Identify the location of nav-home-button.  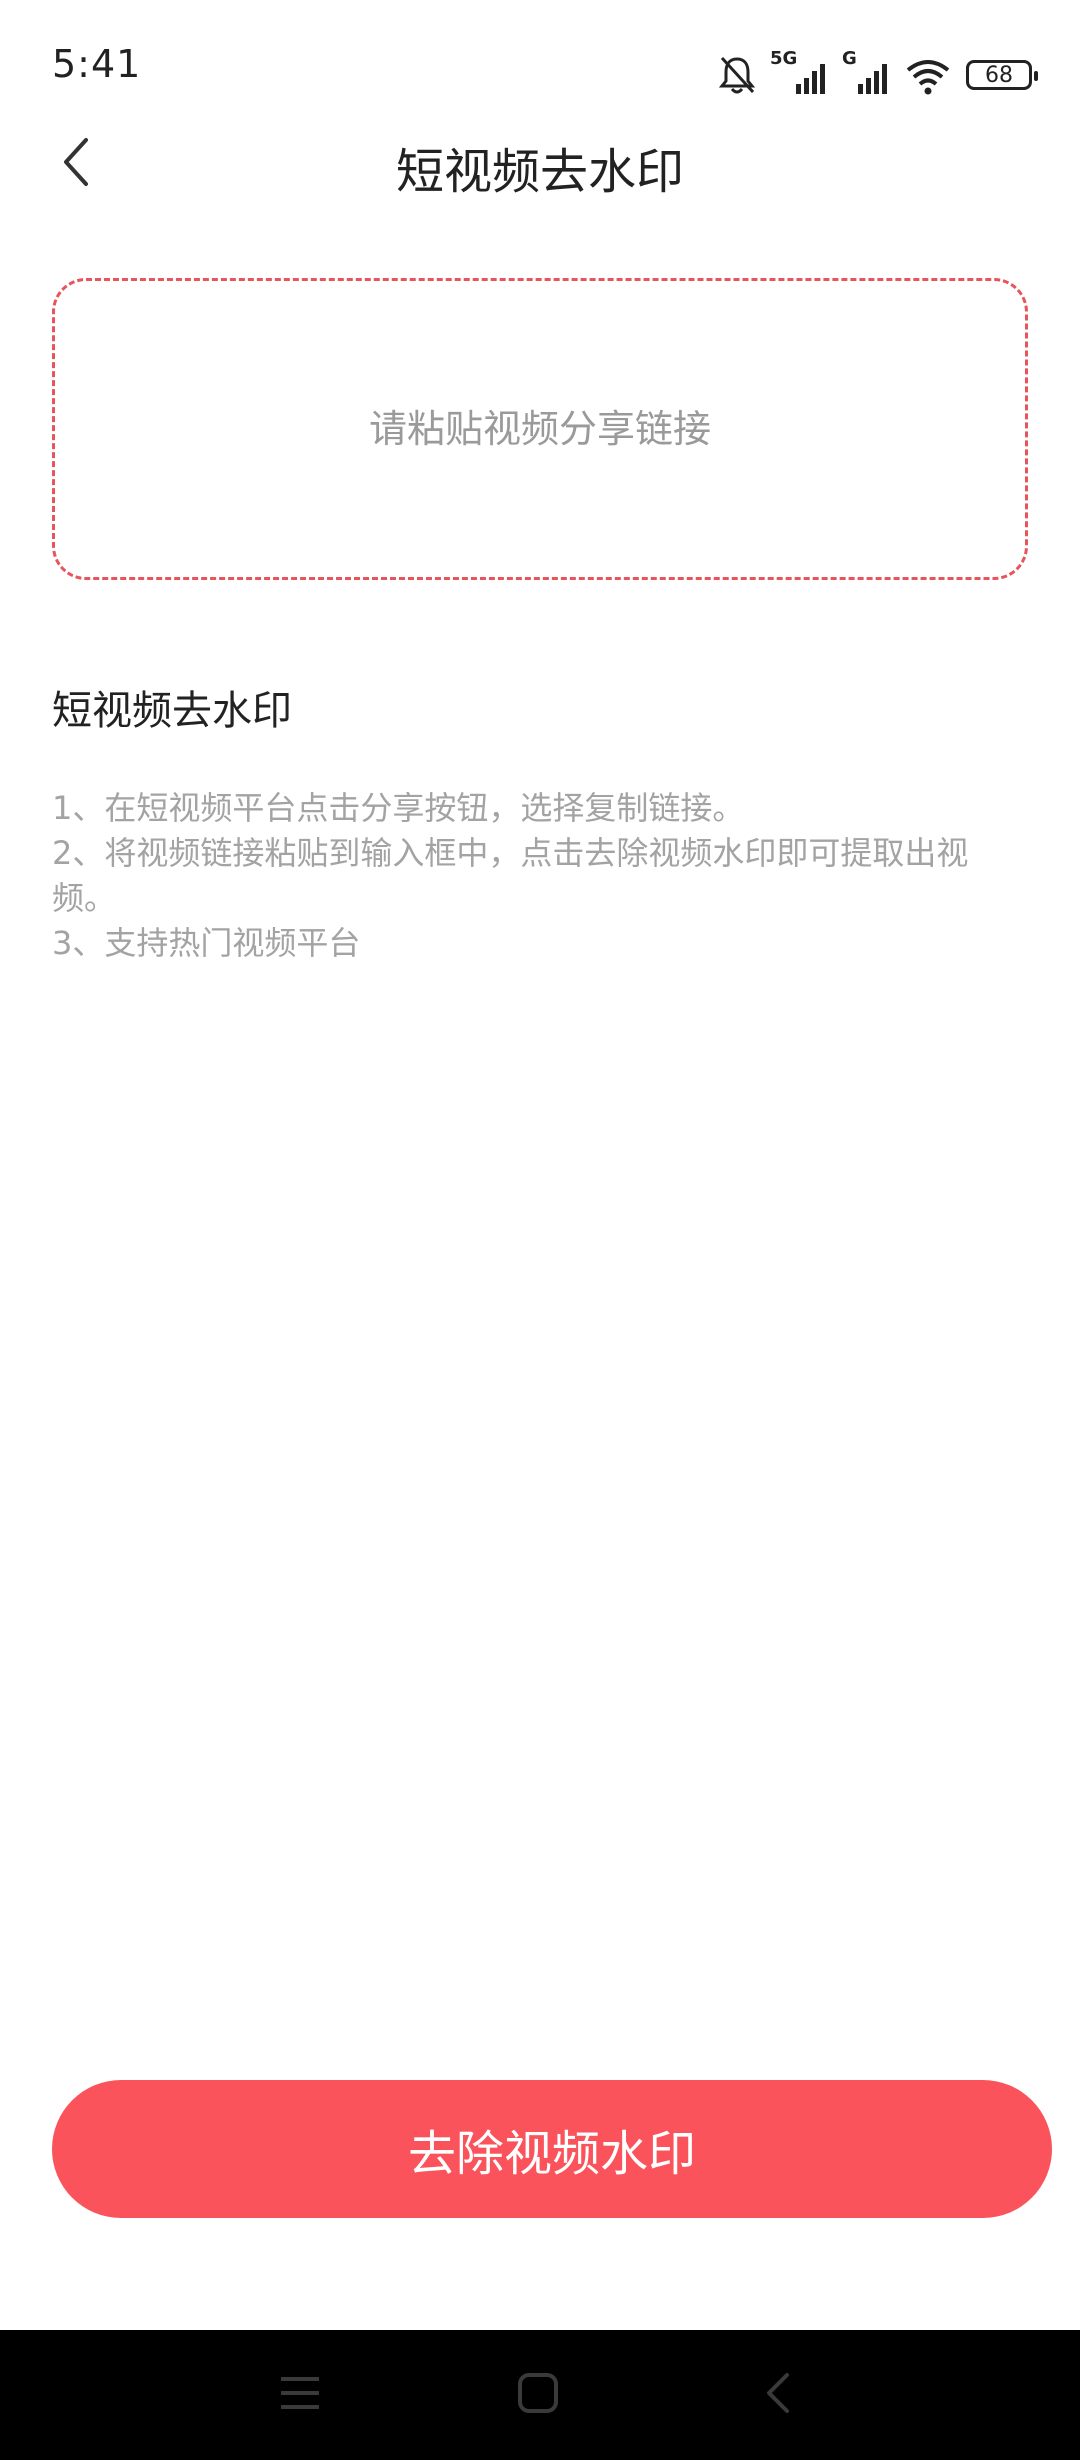
(538, 2395).